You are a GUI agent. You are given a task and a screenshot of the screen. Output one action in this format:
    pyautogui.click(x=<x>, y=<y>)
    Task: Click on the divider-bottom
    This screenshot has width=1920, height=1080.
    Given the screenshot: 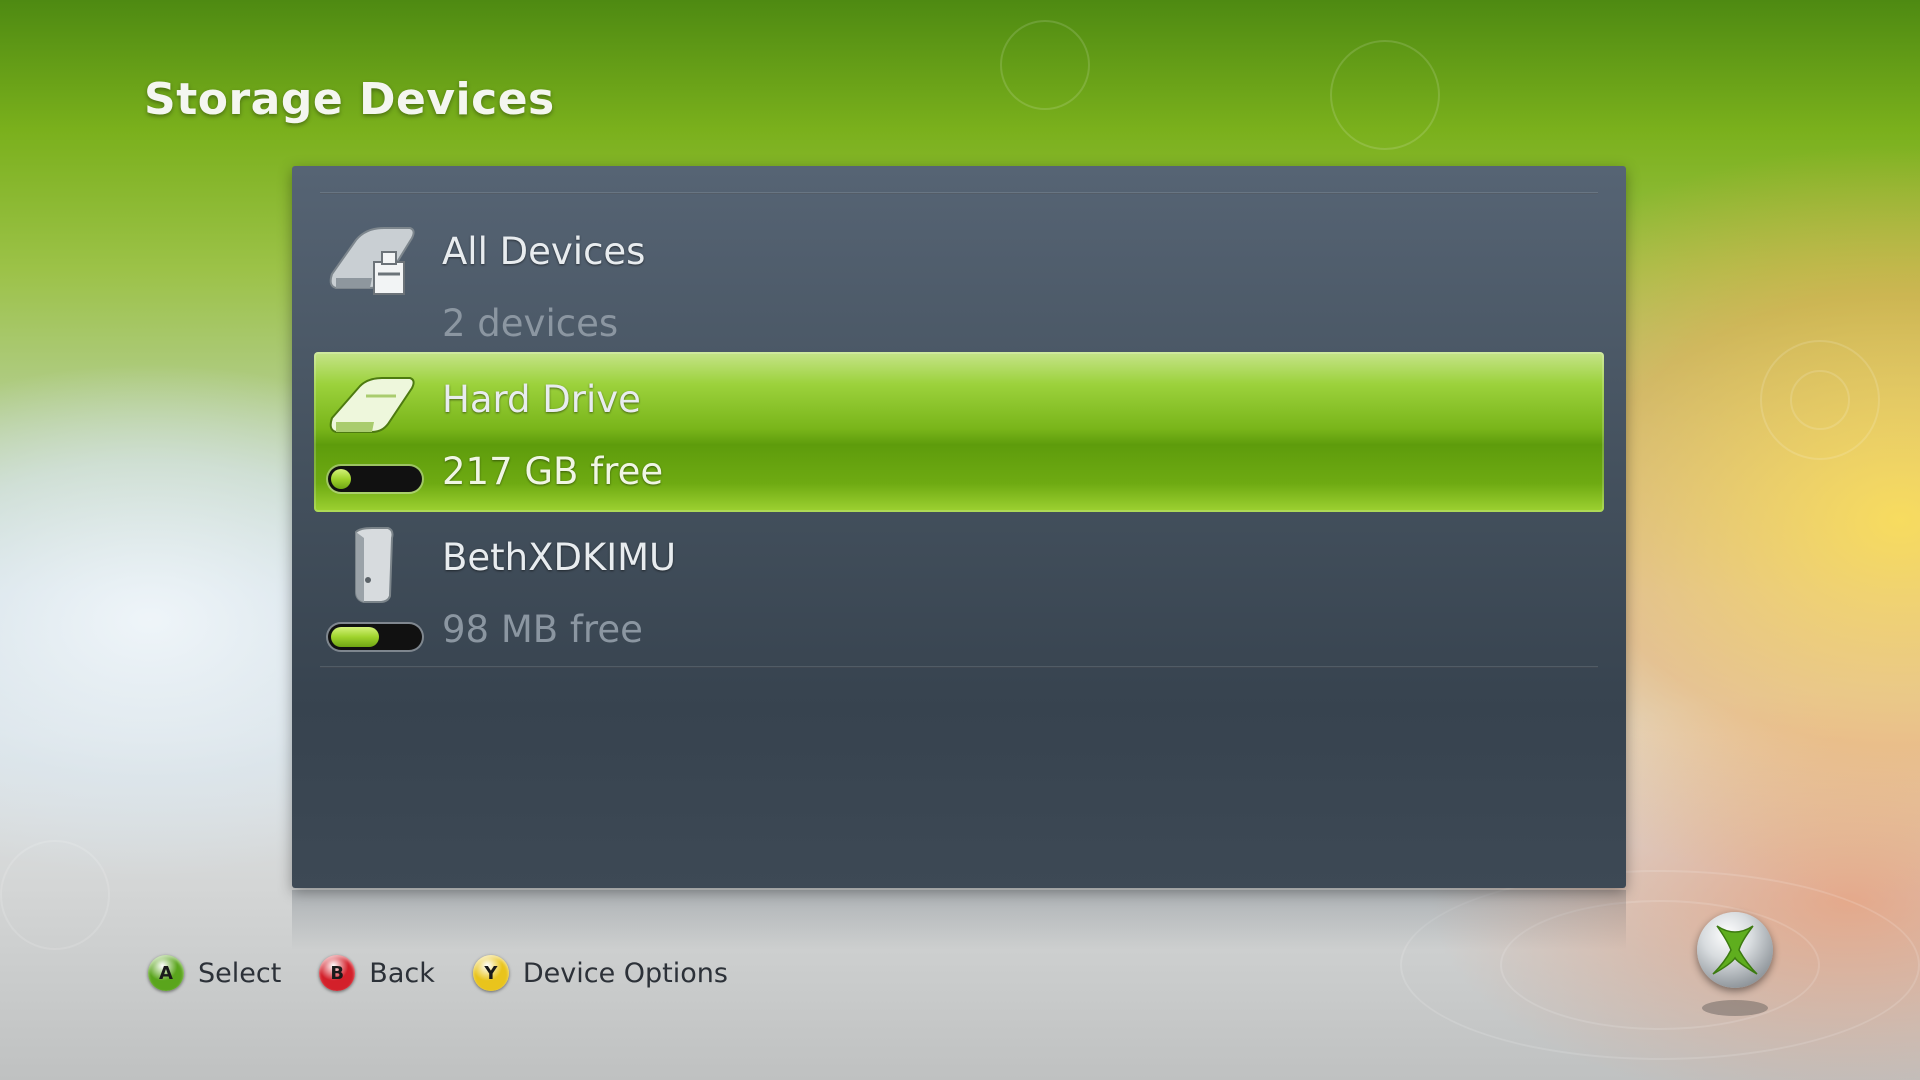 What is the action you would take?
    pyautogui.click(x=959, y=667)
    